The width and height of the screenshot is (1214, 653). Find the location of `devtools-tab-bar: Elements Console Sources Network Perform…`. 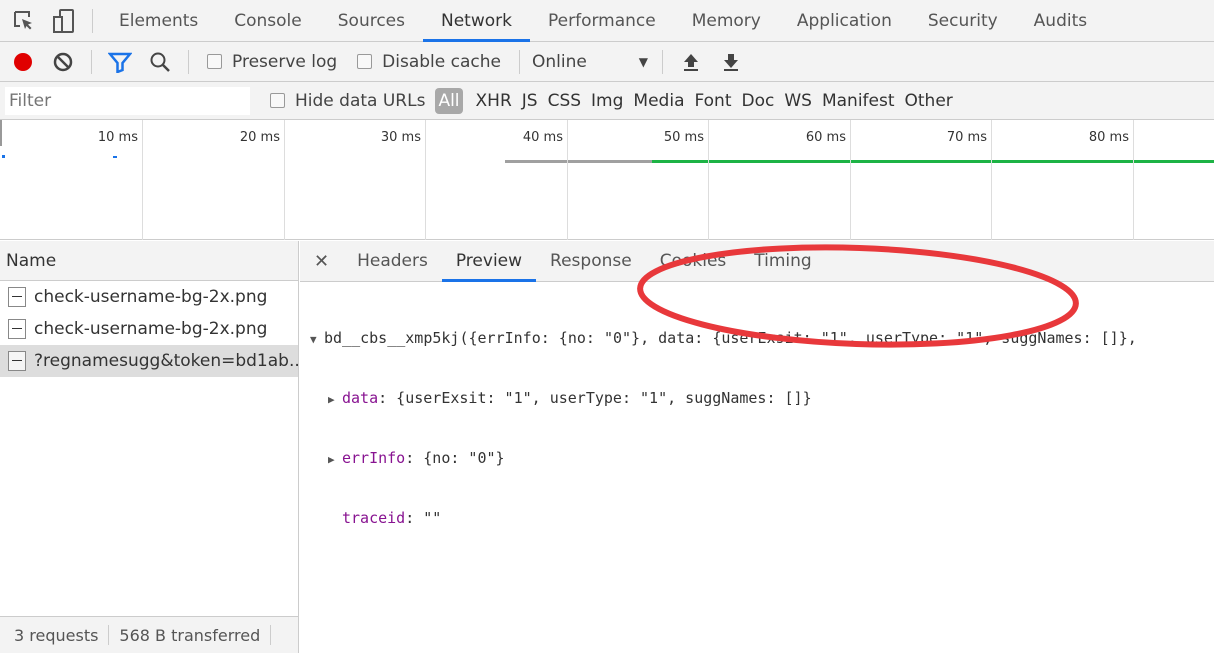

devtools-tab-bar: Elements Console Sources Network Perform… is located at coordinates (607, 21).